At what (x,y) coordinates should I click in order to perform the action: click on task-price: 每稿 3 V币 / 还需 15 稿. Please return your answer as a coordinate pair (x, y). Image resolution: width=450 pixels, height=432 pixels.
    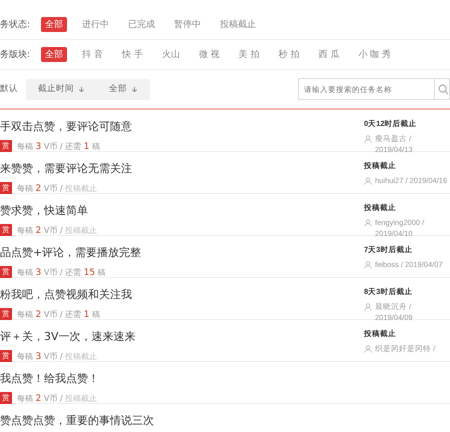
    Looking at the image, I should click on (61, 272).